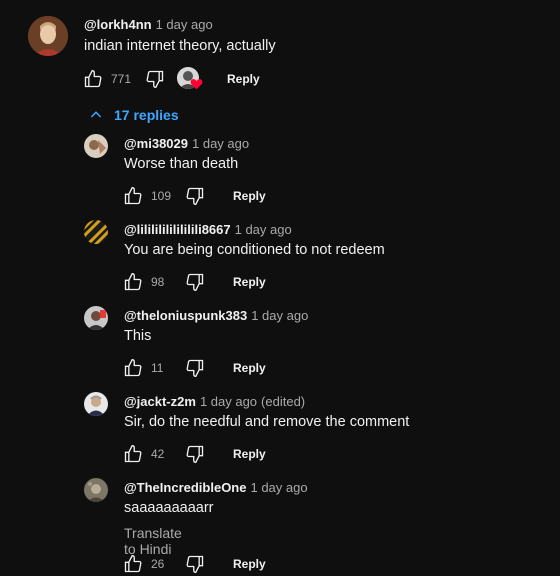 This screenshot has width=560, height=576. Describe the element at coordinates (254, 250) in the screenshot. I see `comment-text: You are being conditioned to not redeem` at that location.